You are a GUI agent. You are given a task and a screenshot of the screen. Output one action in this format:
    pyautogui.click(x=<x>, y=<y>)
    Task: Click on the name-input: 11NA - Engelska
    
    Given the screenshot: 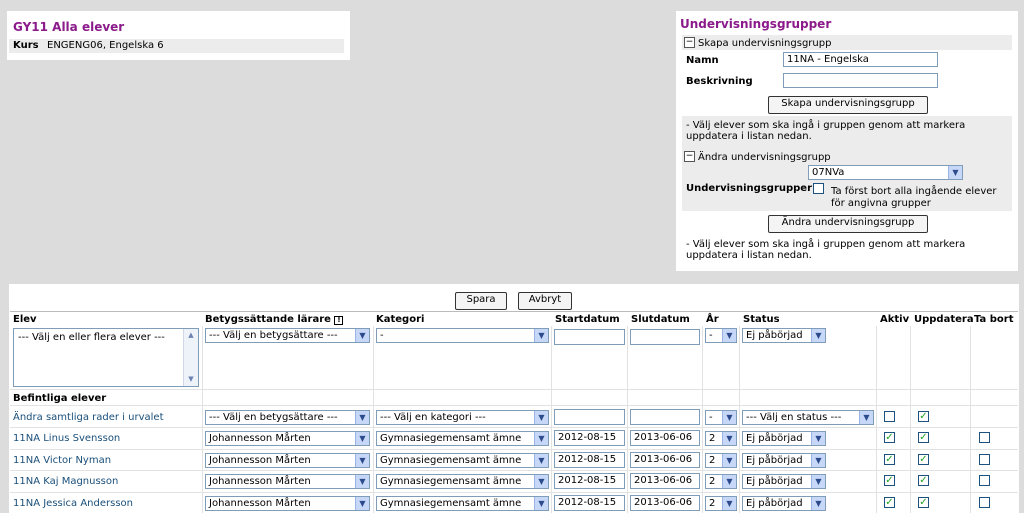 What is the action you would take?
    pyautogui.click(x=860, y=59)
    